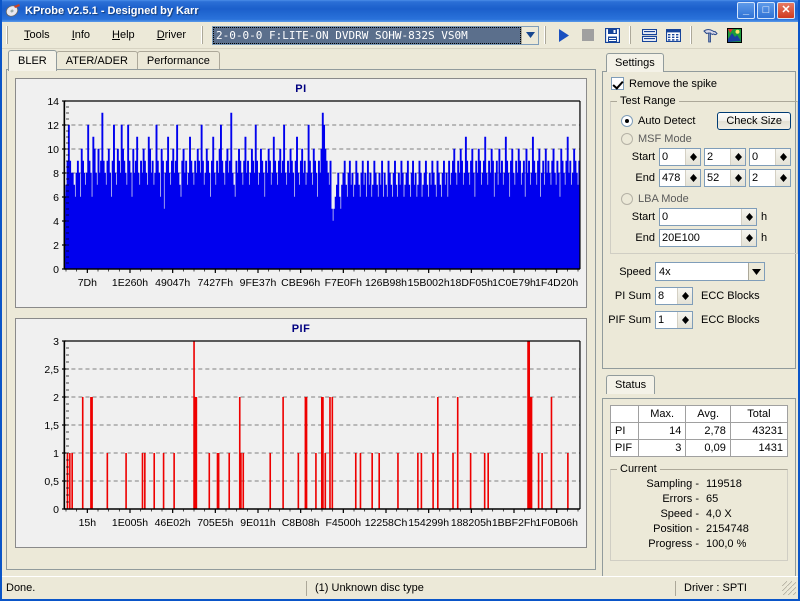 The height and width of the screenshot is (601, 800). What do you see at coordinates (666, 296) in the screenshot?
I see `pi-sum-input` at bounding box center [666, 296].